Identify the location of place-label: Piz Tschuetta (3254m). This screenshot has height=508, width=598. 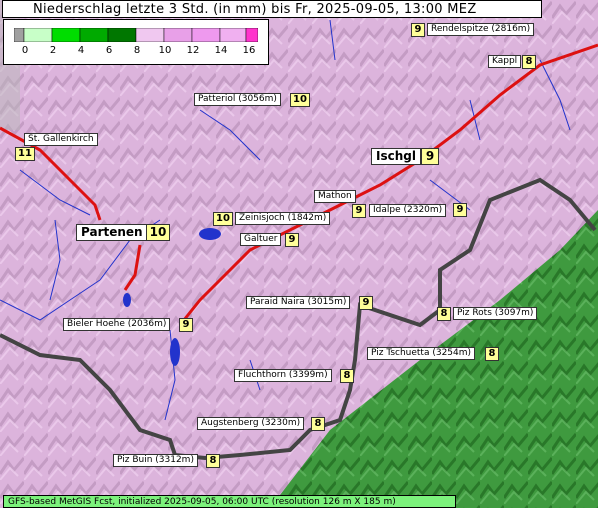
(421, 353).